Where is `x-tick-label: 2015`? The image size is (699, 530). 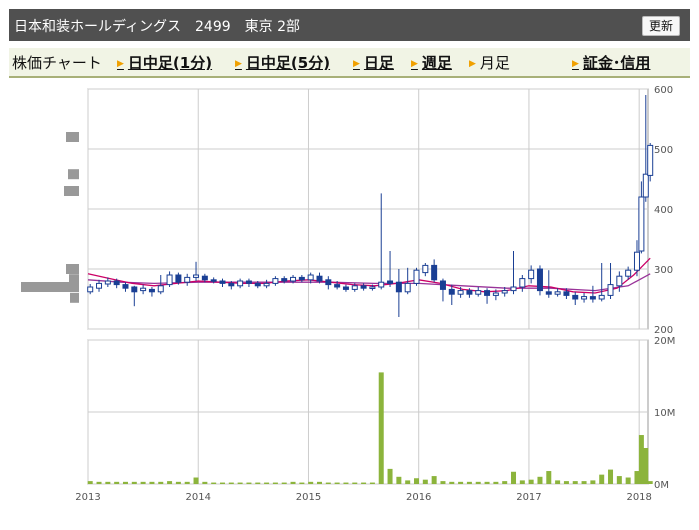
x-tick-label: 2015 is located at coordinates (308, 497).